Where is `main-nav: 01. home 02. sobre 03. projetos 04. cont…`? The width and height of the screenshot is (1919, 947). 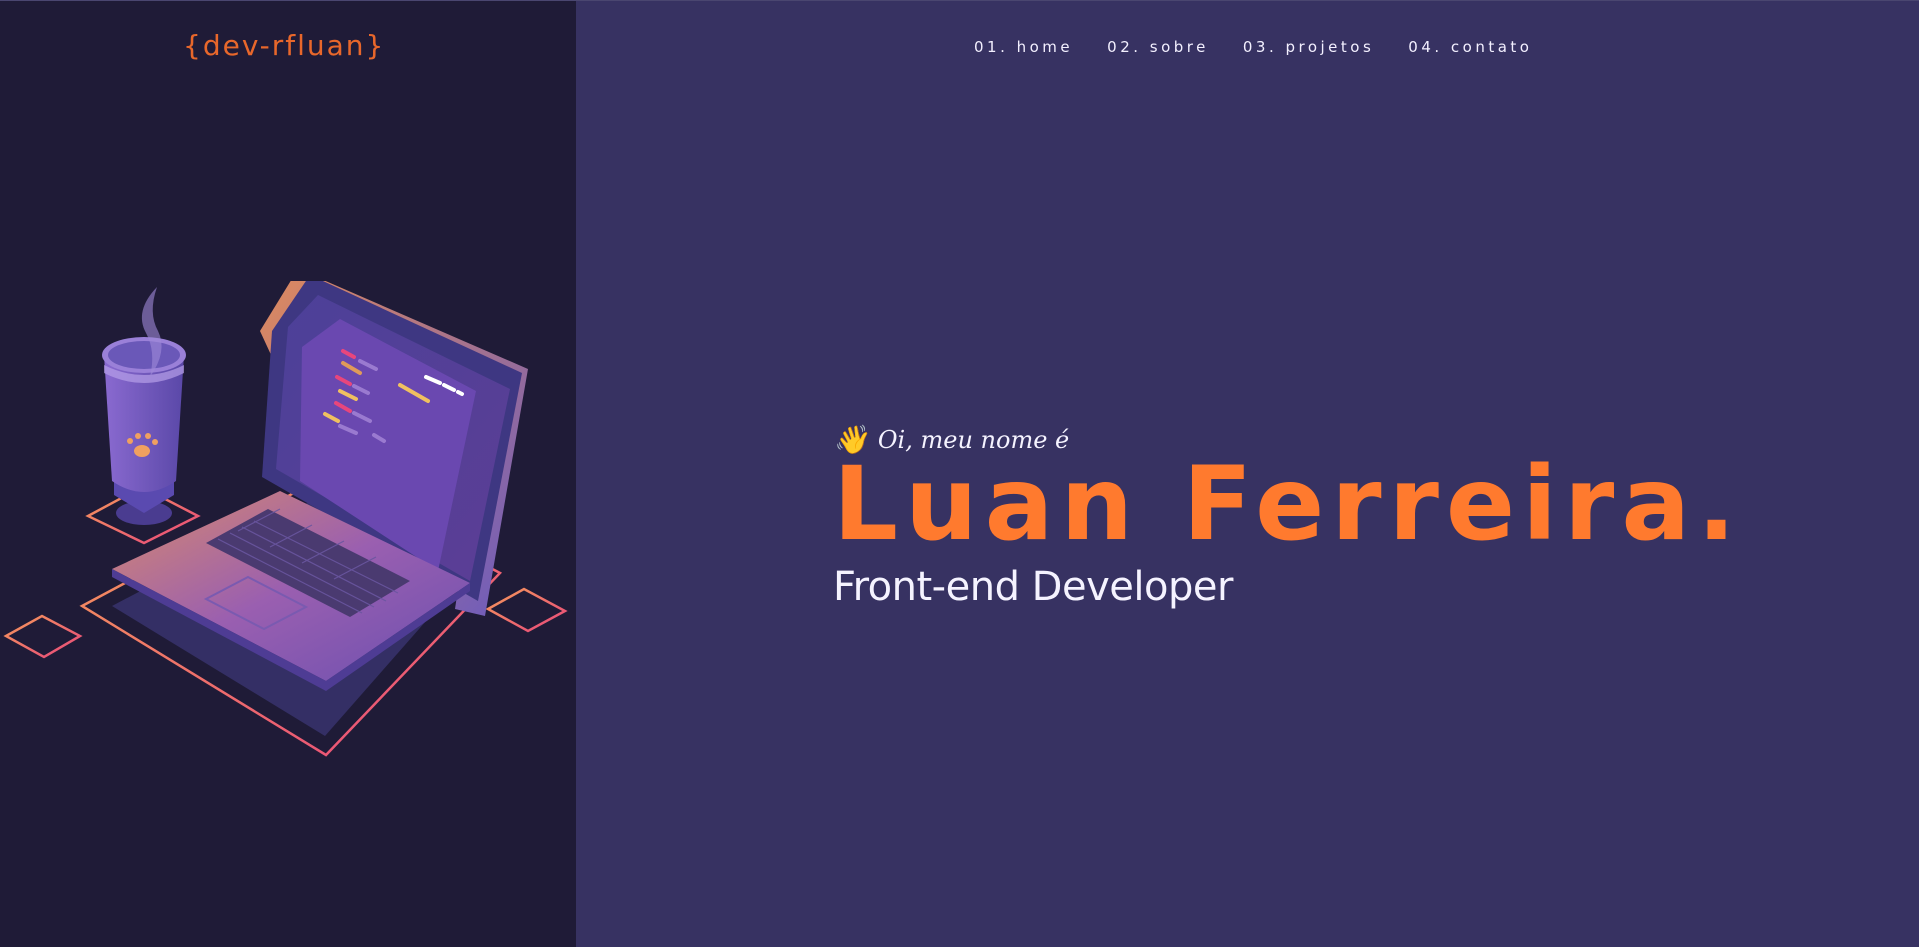 main-nav: 01. home 02. sobre 03. projetos 04. cont… is located at coordinates (1253, 47).